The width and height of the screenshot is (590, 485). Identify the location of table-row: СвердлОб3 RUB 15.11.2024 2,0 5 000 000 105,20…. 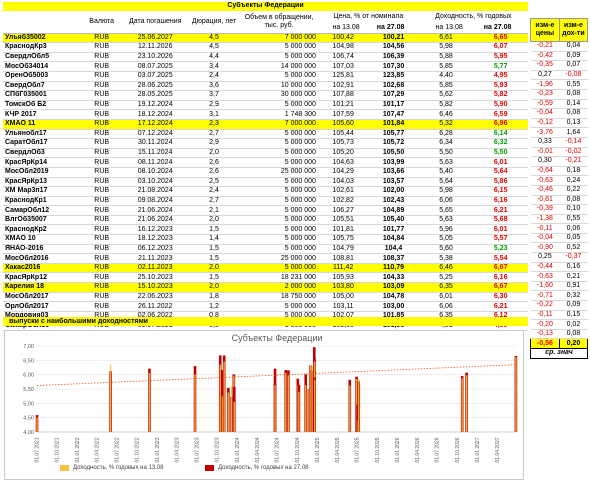
(265, 153).